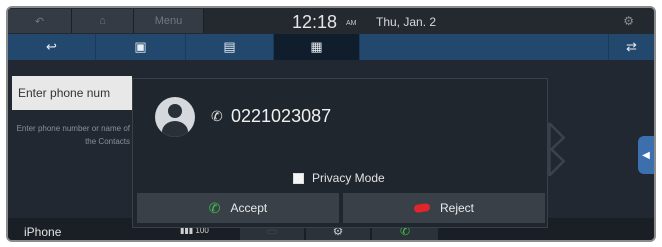 This screenshot has height=247, width=662. I want to click on tab-call-log: ↩, so click(52, 47).